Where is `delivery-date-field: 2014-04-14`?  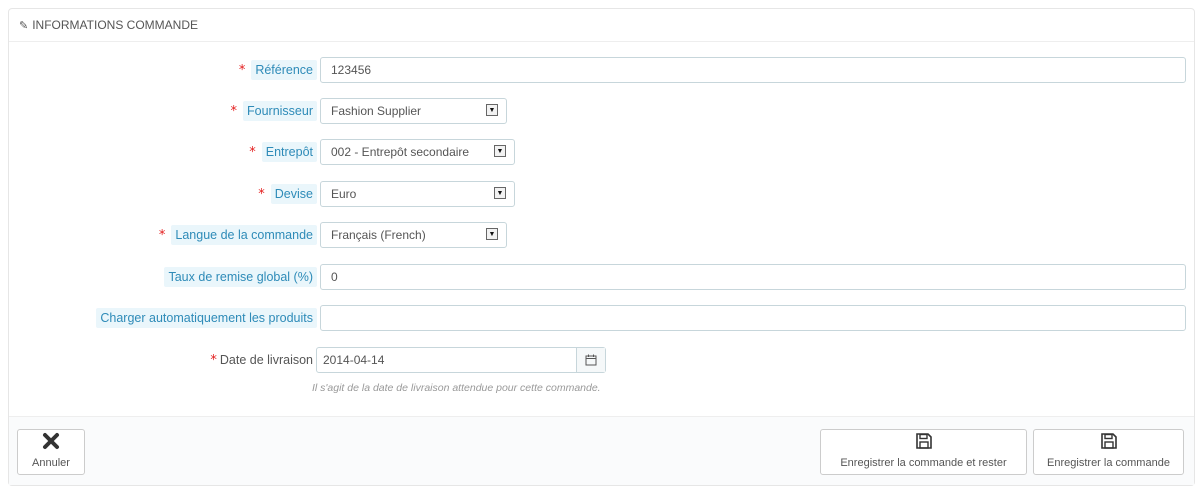
delivery-date-field: 2014-04-14 is located at coordinates (461, 360).